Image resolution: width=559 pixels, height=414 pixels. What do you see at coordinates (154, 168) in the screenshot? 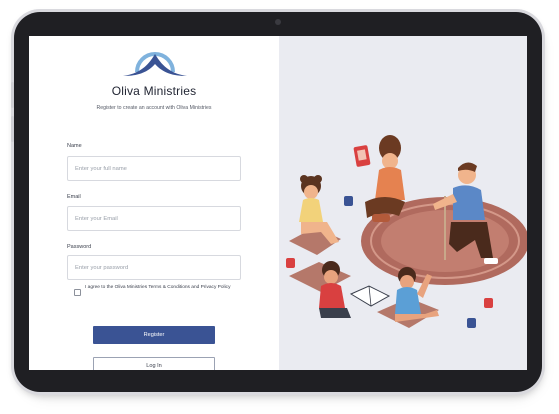
I see `name-input` at bounding box center [154, 168].